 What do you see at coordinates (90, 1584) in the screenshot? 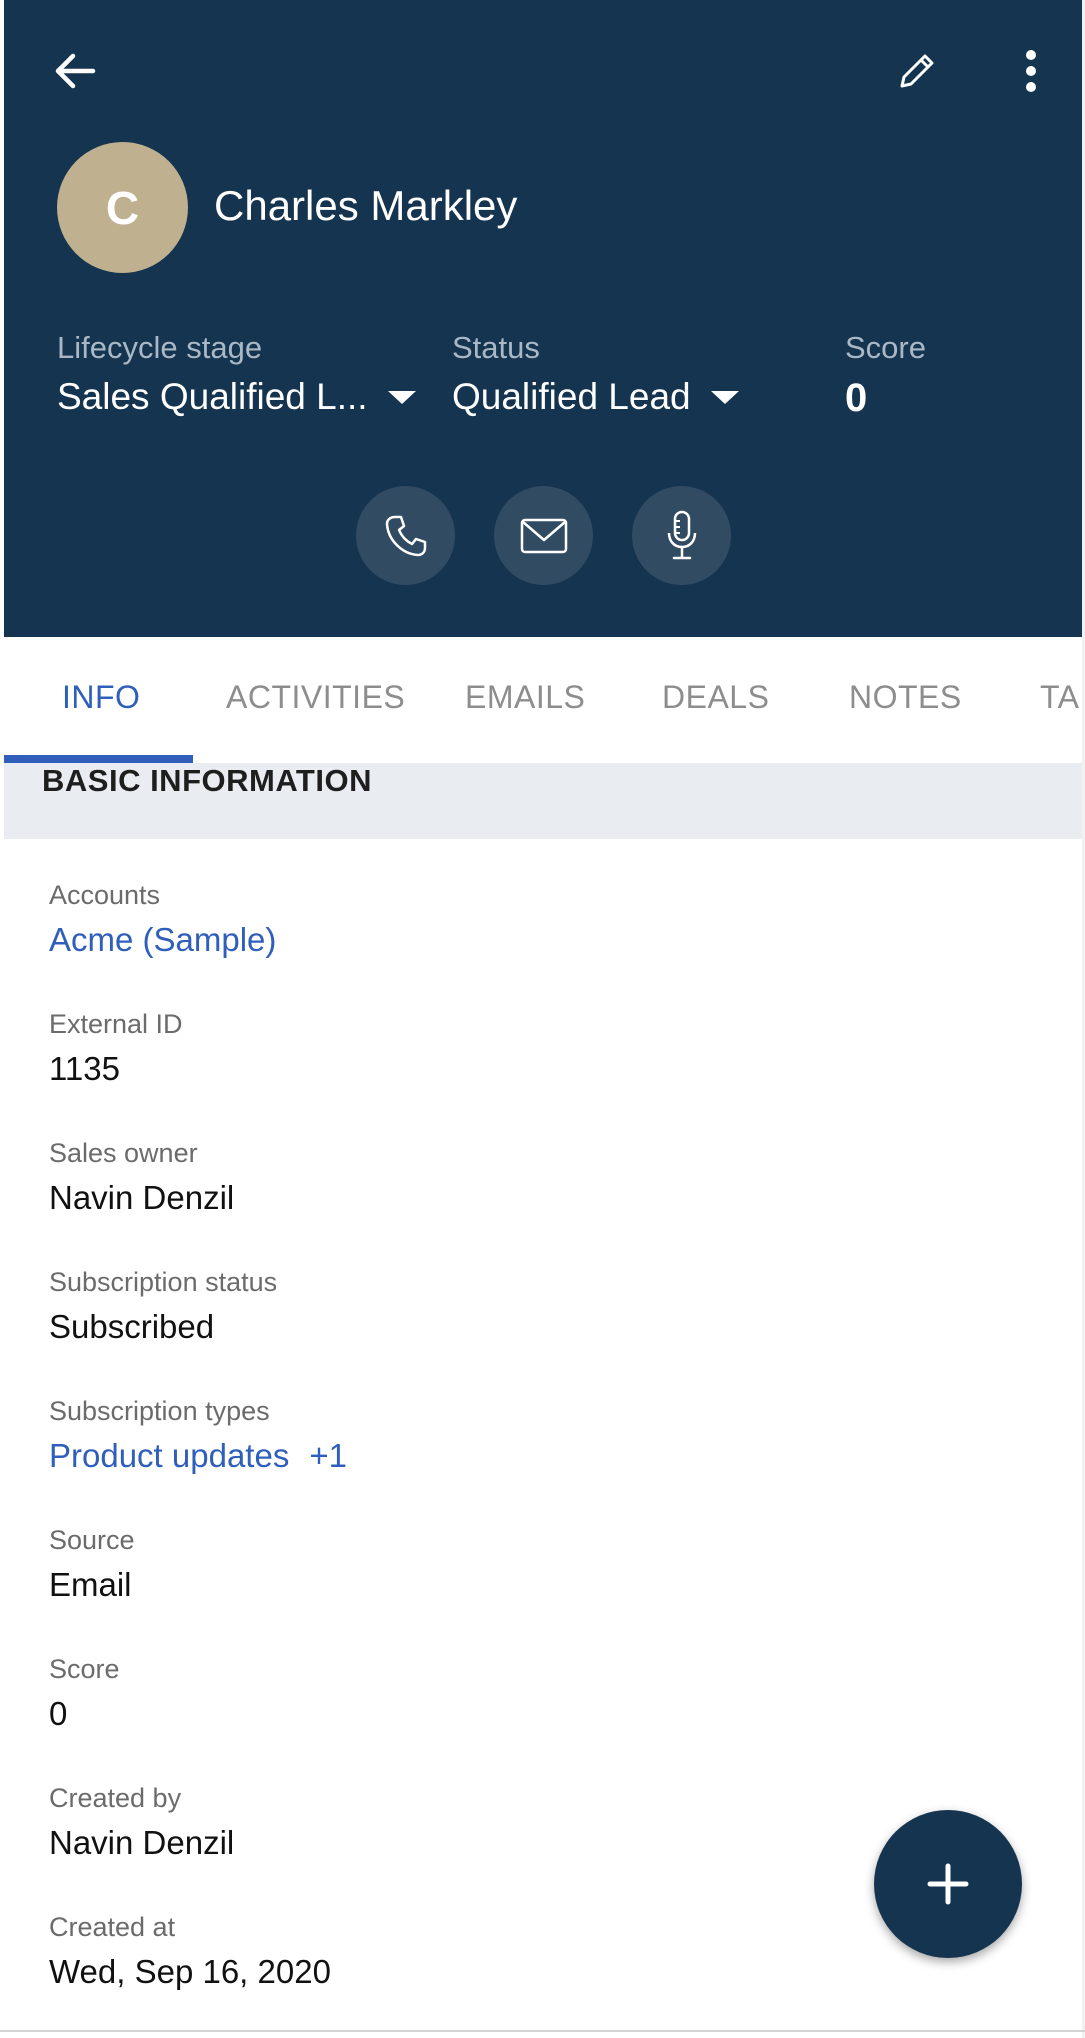
I see `field-value: Email` at bounding box center [90, 1584].